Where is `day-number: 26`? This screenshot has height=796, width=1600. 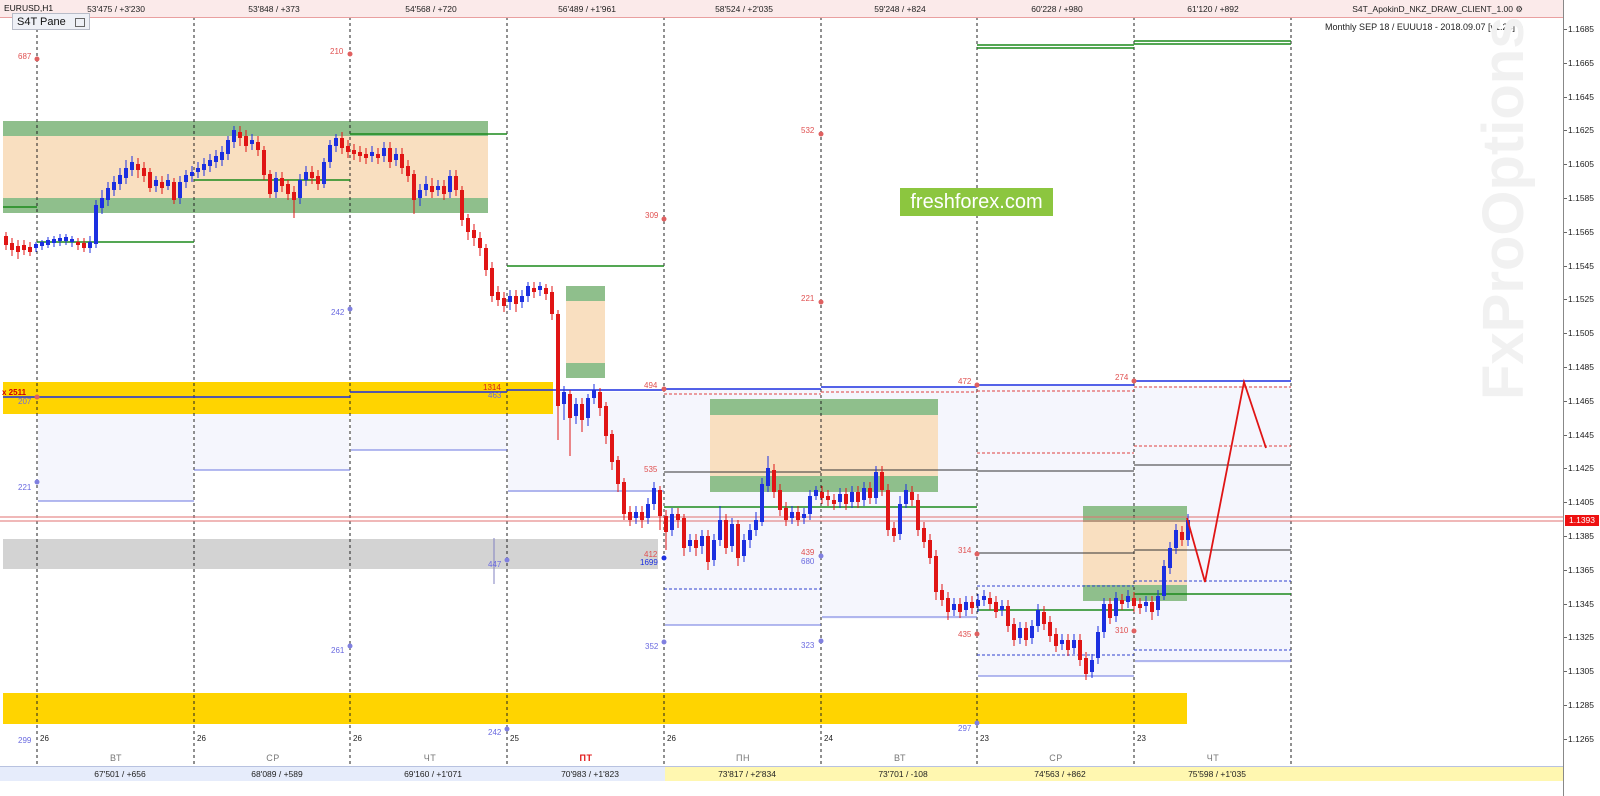
day-number: 26 is located at coordinates (357, 738).